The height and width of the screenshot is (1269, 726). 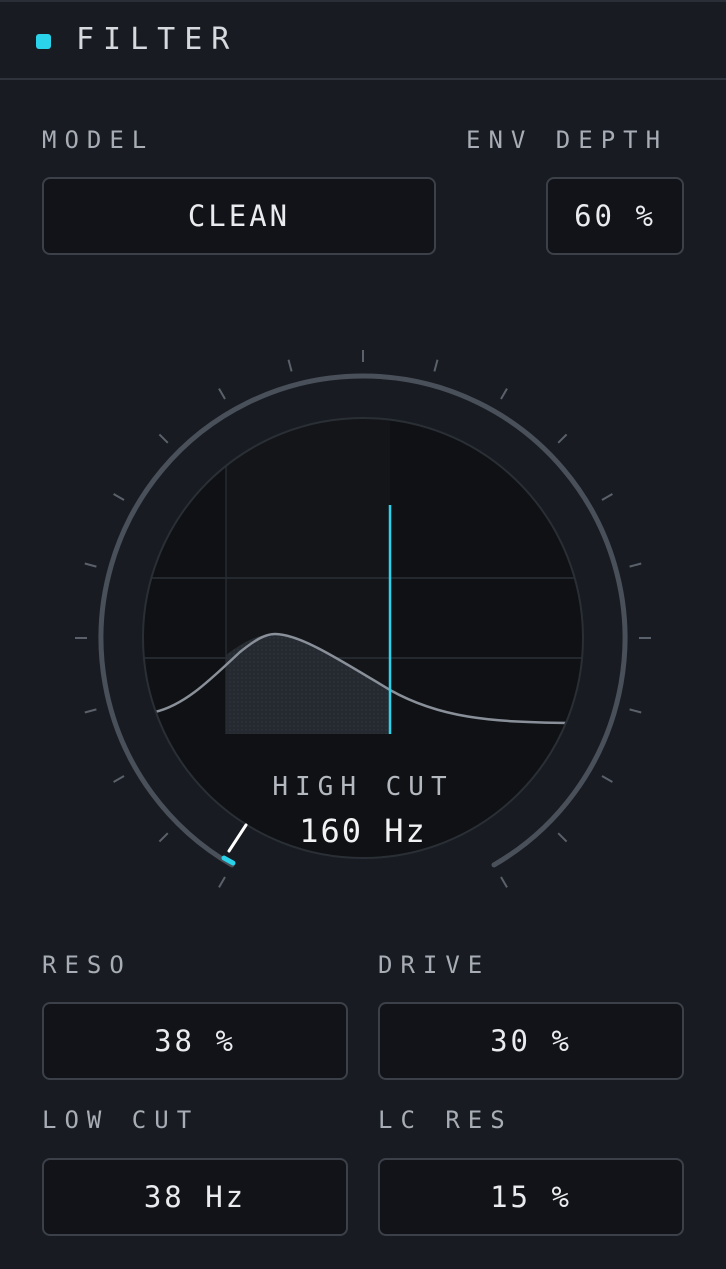 What do you see at coordinates (445, 1120) in the screenshot?
I see `lc-res-label: LC RES` at bounding box center [445, 1120].